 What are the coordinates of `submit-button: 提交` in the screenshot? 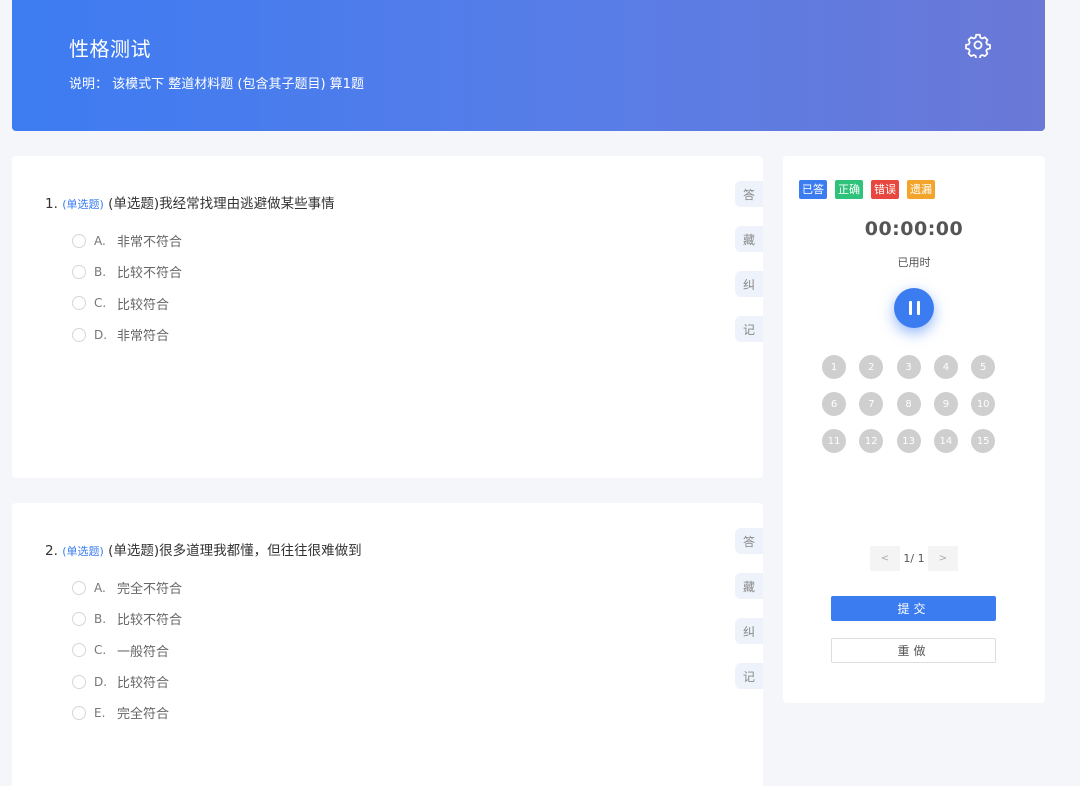 It's located at (913, 608).